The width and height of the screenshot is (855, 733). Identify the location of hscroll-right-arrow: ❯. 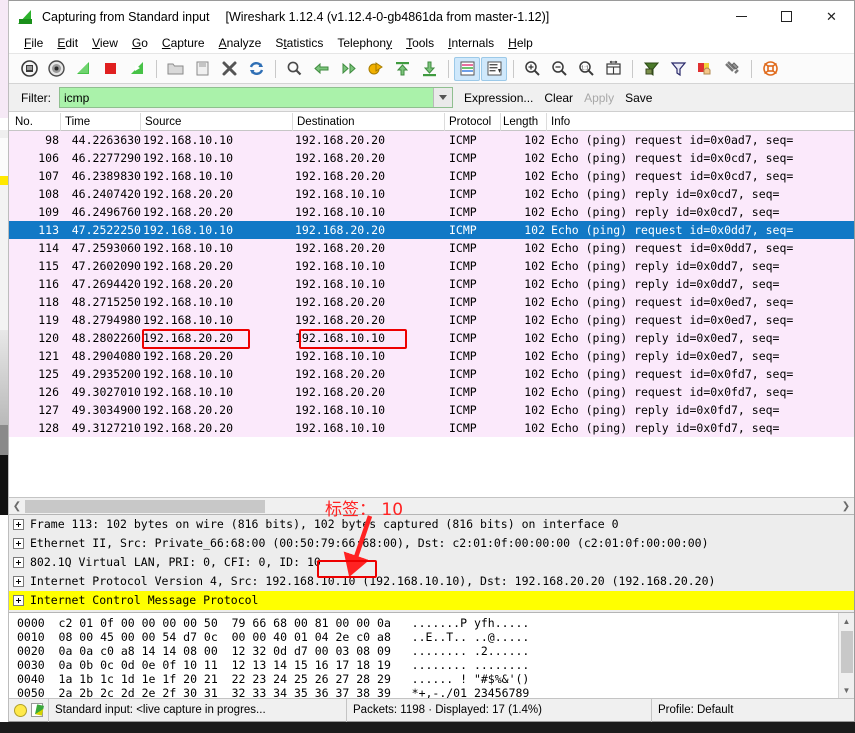
(846, 506).